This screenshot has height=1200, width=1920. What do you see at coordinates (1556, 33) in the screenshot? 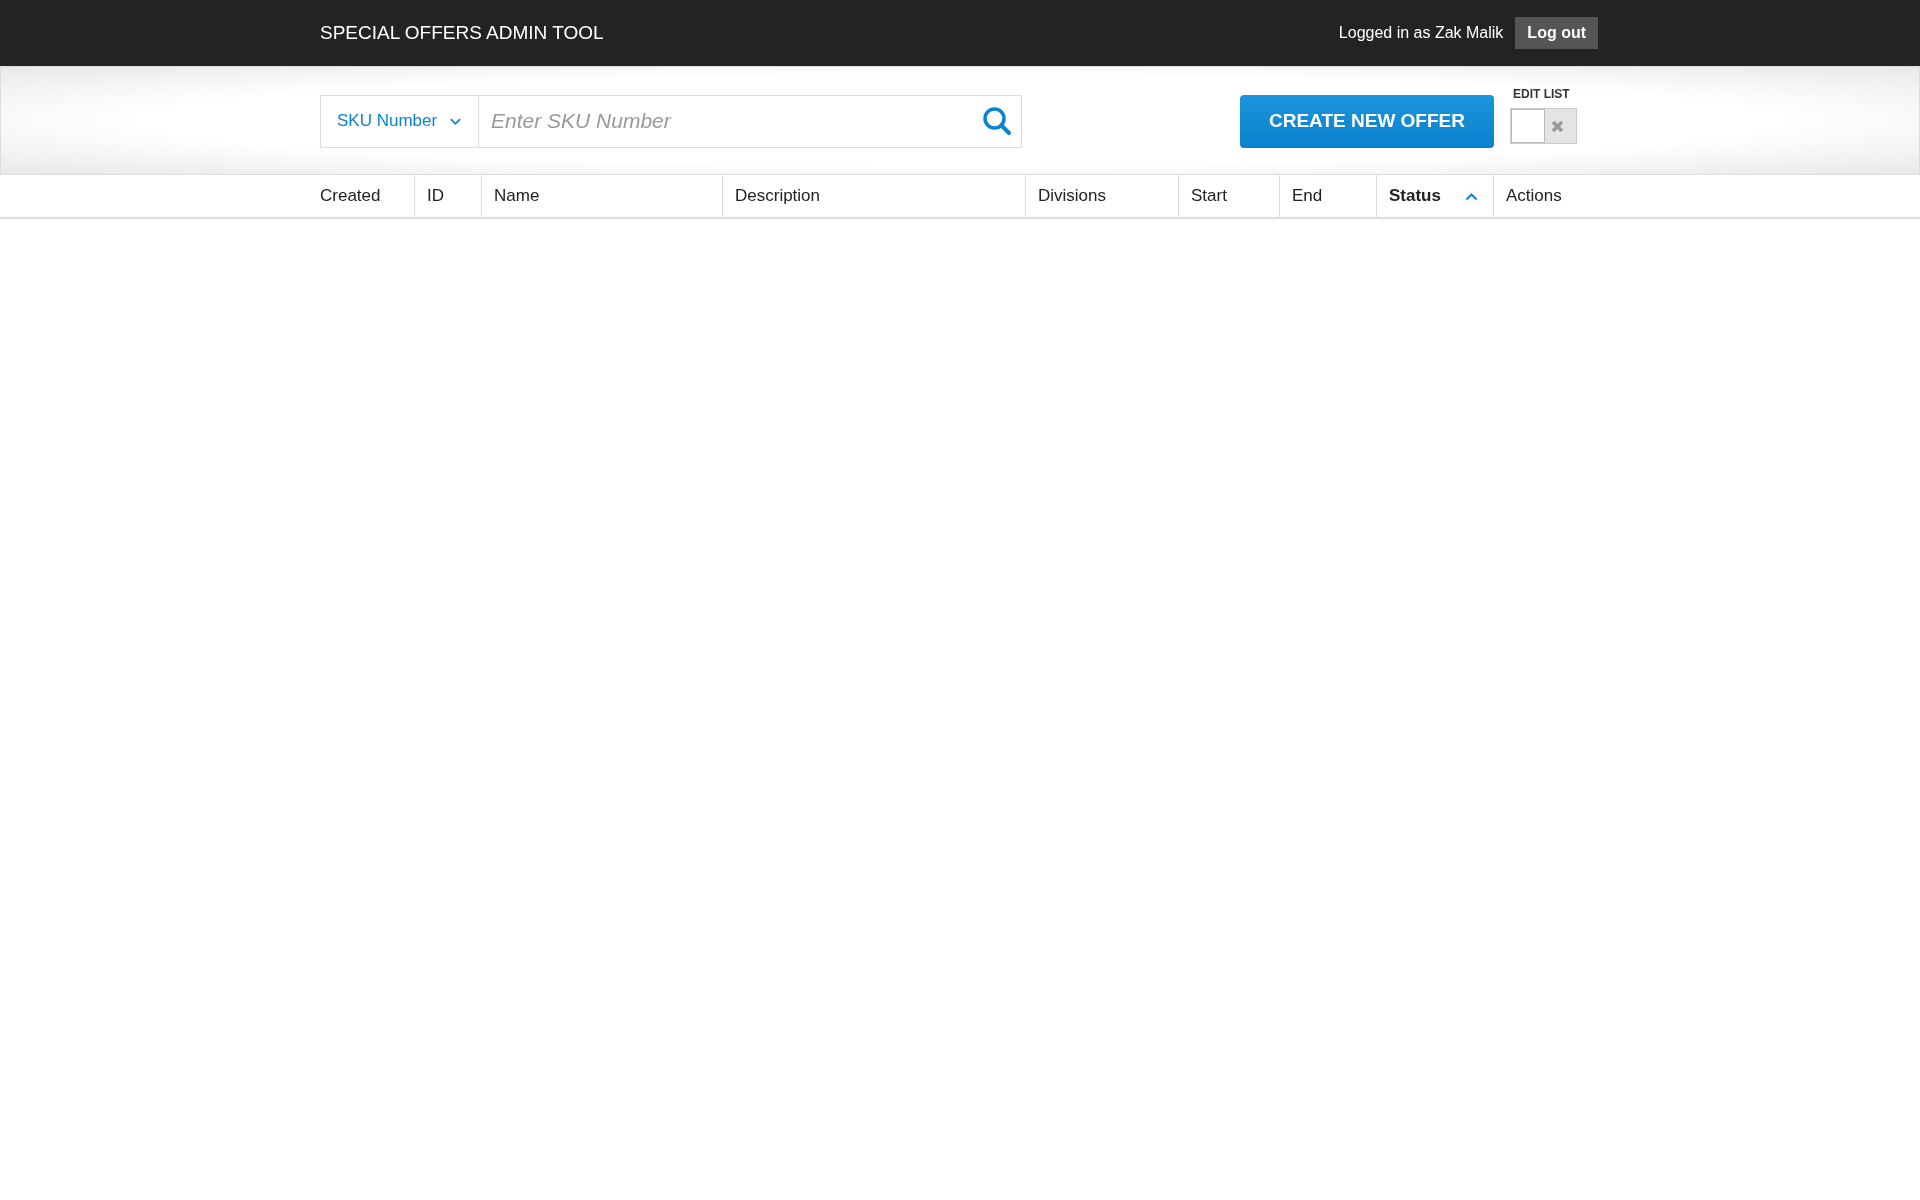
I see `logout-button: Log out` at bounding box center [1556, 33].